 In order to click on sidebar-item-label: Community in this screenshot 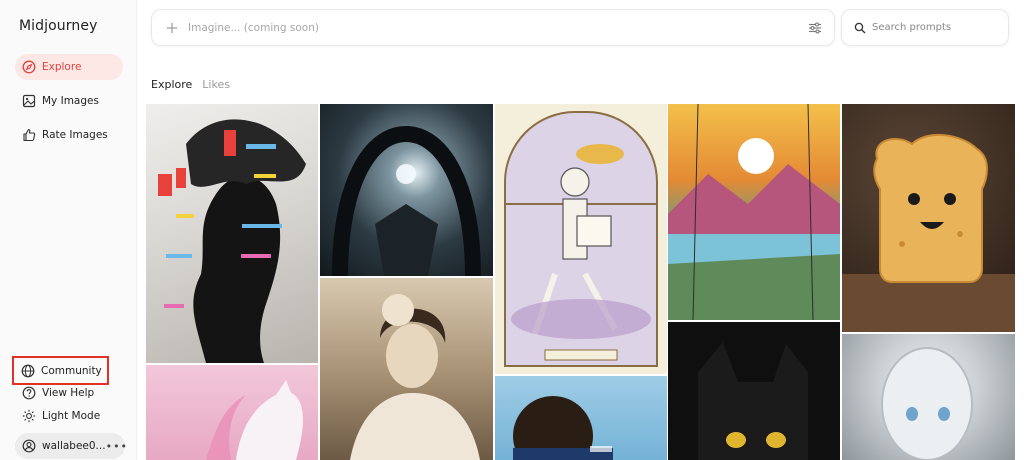, I will do `click(71, 370)`.